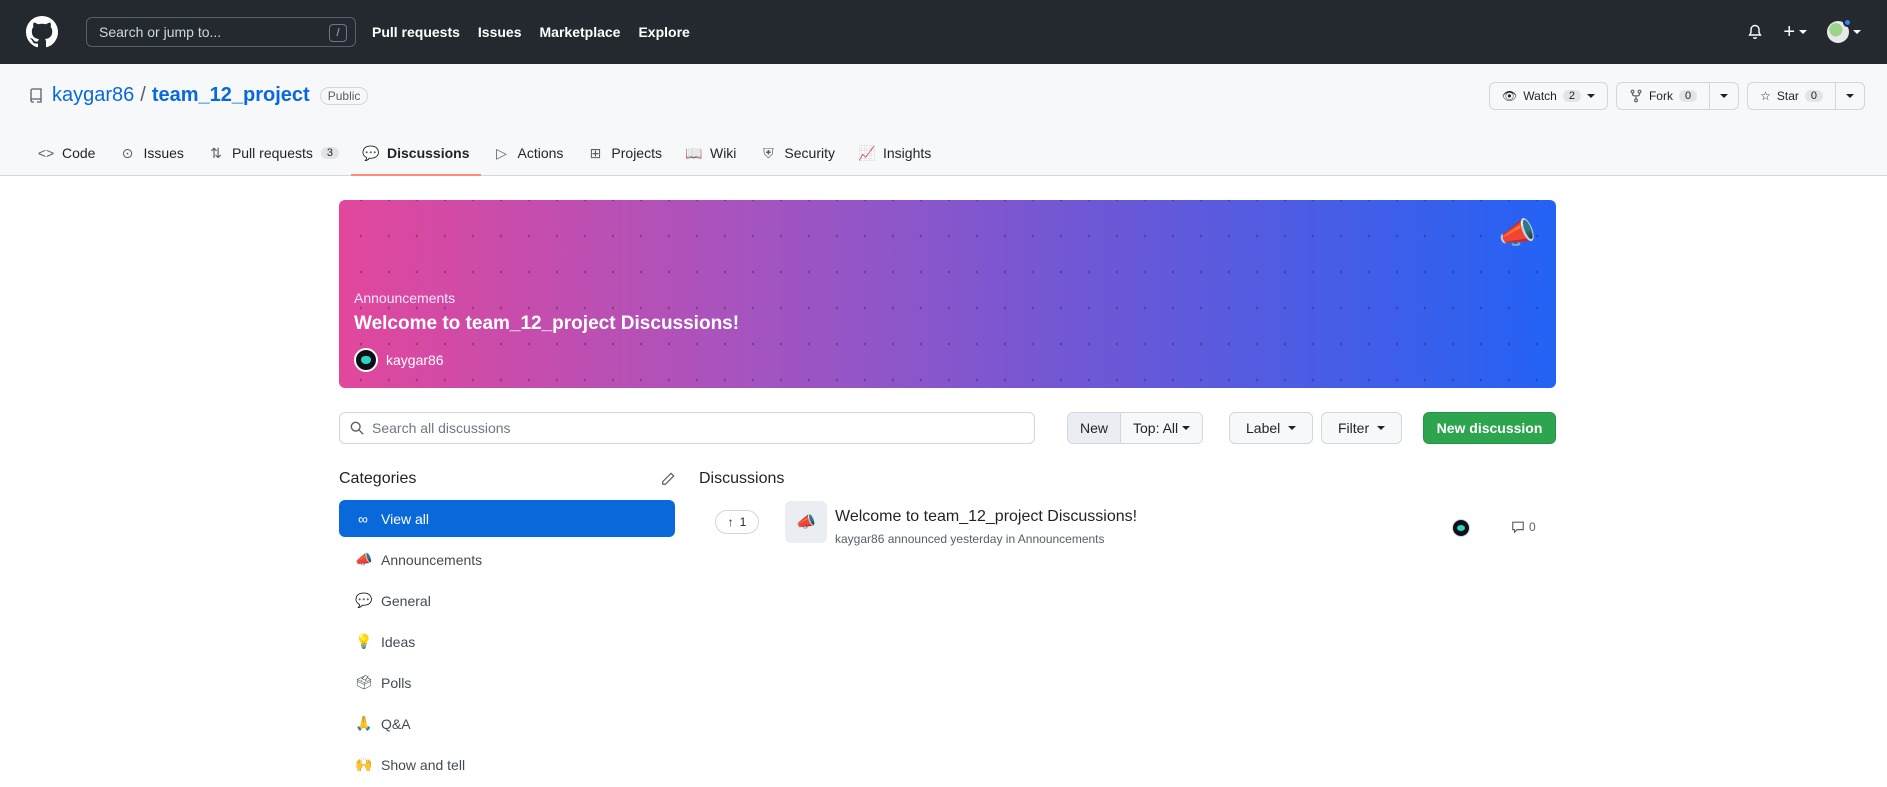  What do you see at coordinates (1724, 96) in the screenshot?
I see `fork-dropdown-button` at bounding box center [1724, 96].